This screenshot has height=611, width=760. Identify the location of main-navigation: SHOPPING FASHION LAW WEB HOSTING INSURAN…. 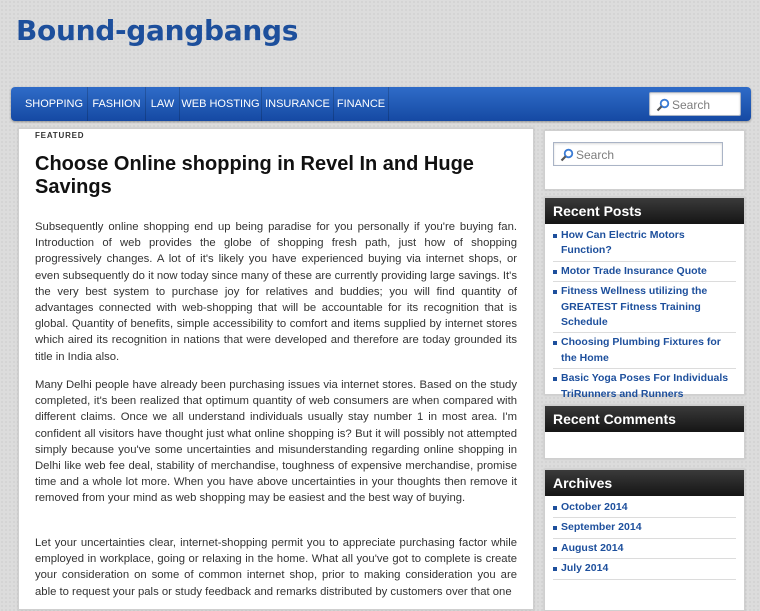
(381, 104).